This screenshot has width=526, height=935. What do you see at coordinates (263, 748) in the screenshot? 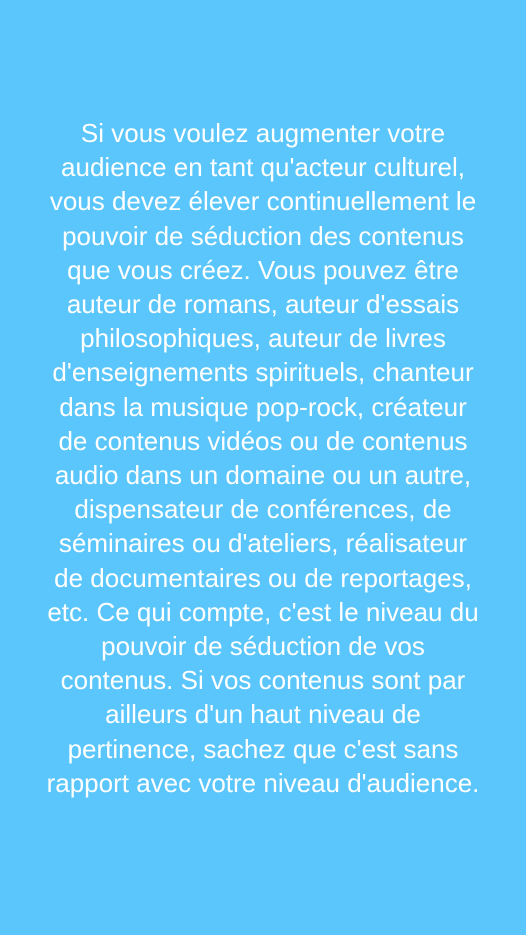
I see `text-line: pertinence, sachez que c'est sans` at bounding box center [263, 748].